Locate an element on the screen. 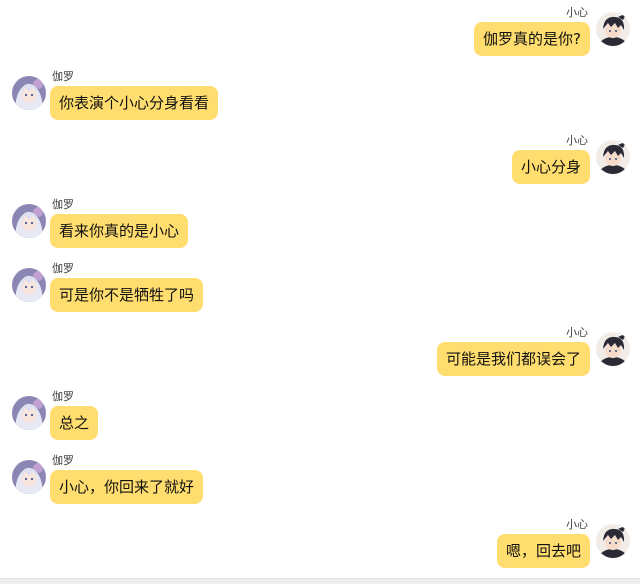 This screenshot has width=640, height=584. message-bubble: 伽罗真的是你? is located at coordinates (532, 39).